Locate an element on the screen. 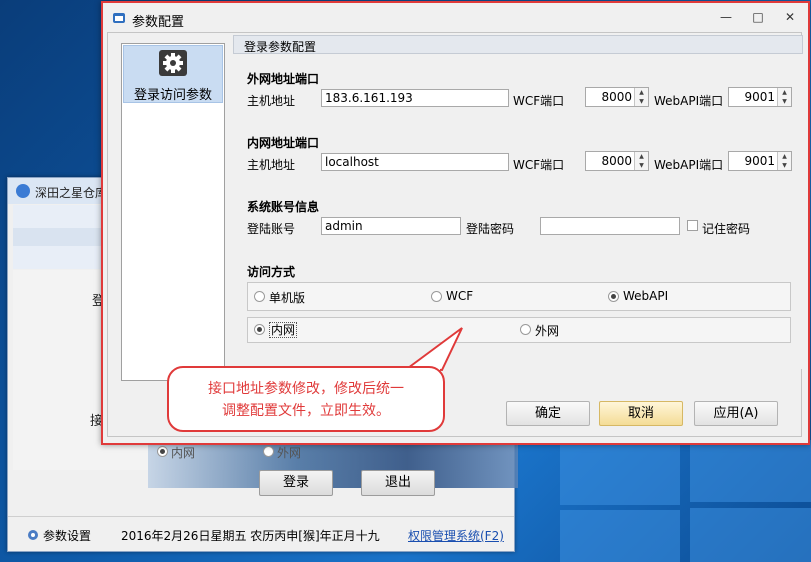 Image resolution: width=811 pixels, height=562 pixels. external-wcf-port-stepper: 8000 ▲ ▼ is located at coordinates (617, 97).